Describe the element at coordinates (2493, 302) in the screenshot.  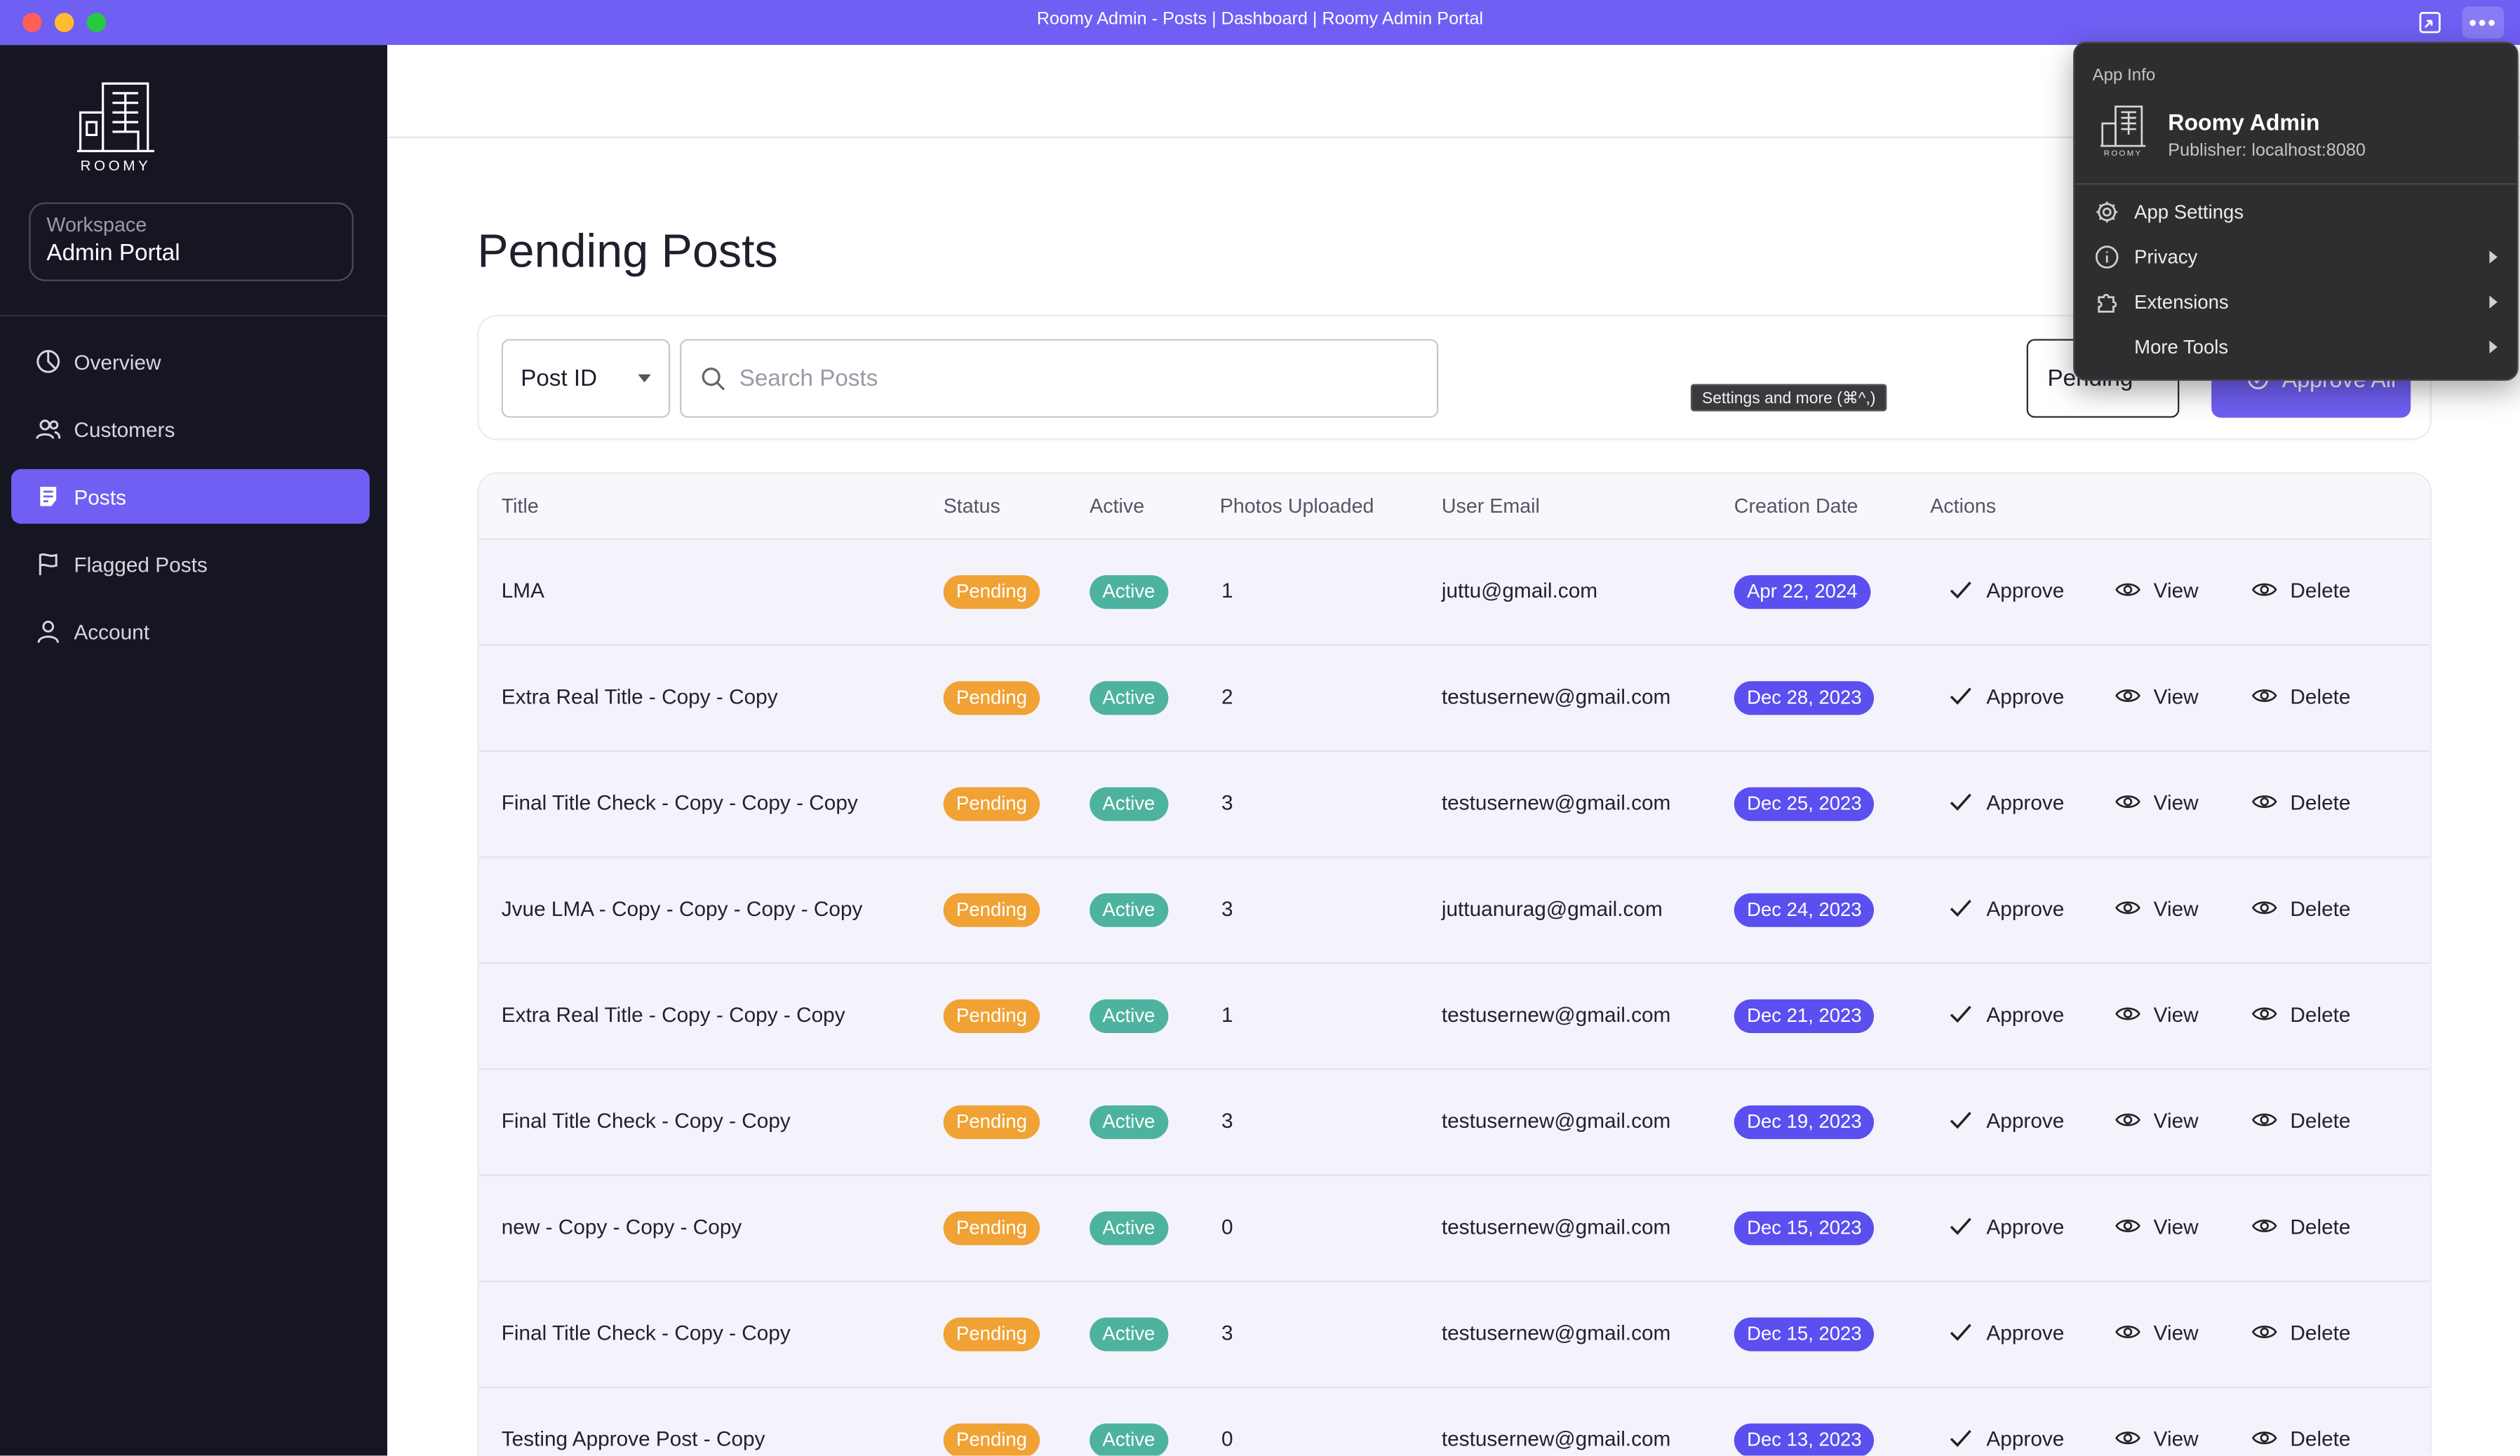
I see `submenu-arrow-icon` at that location.